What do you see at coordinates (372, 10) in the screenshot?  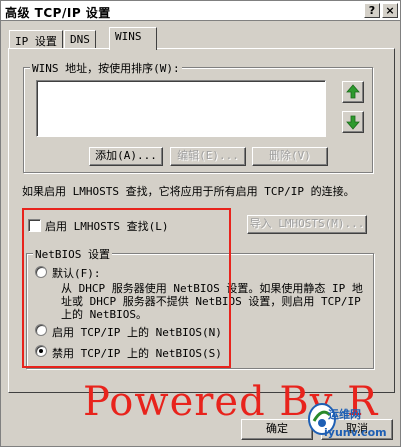 I see `help-button: ?` at bounding box center [372, 10].